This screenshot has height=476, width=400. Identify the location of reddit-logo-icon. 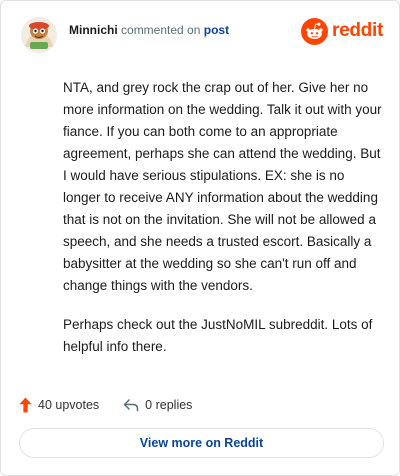
(315, 31).